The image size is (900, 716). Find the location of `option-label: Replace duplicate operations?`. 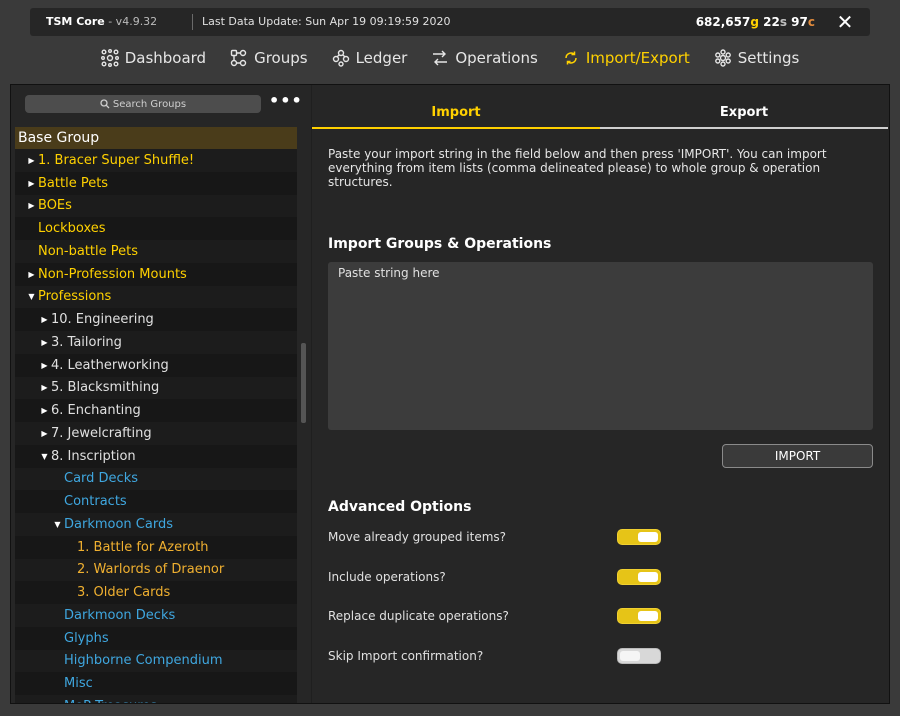

option-label: Replace duplicate operations? is located at coordinates (418, 616).